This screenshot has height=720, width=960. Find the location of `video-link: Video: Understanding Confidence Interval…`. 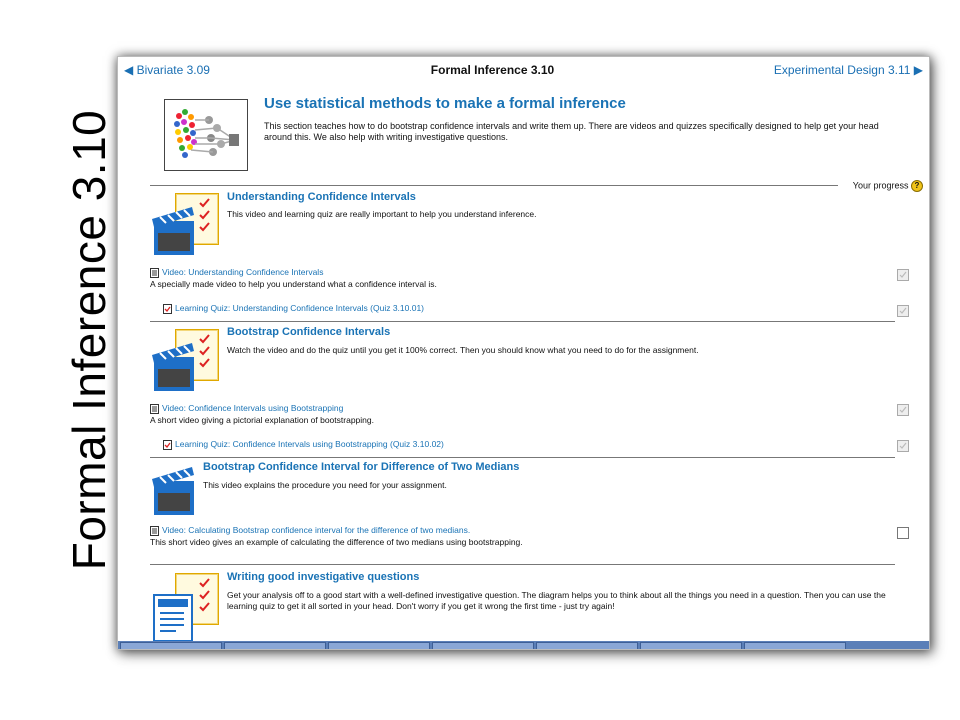

video-link: Video: Understanding Confidence Interval… is located at coordinates (236, 272).